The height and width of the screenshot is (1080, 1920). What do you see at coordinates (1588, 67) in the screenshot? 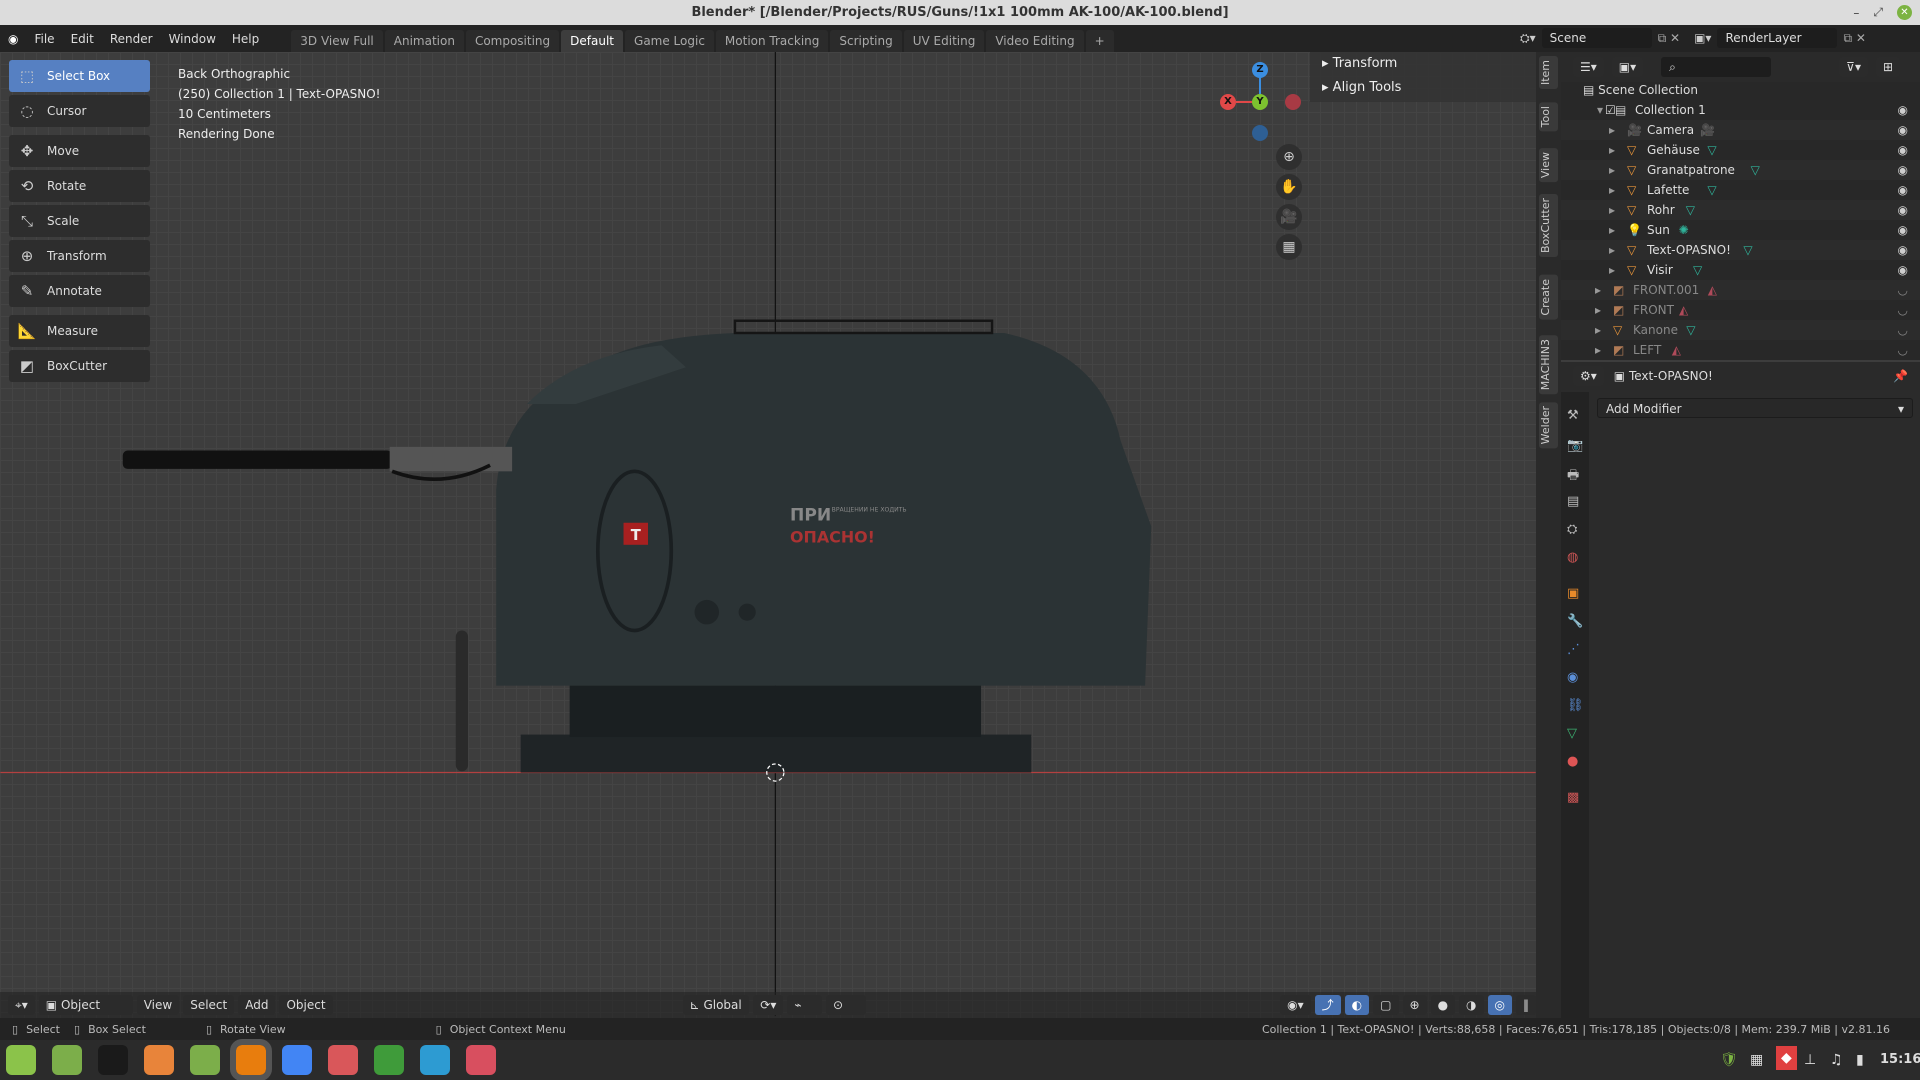
I see `display-mode-icon: ☰▾` at bounding box center [1588, 67].